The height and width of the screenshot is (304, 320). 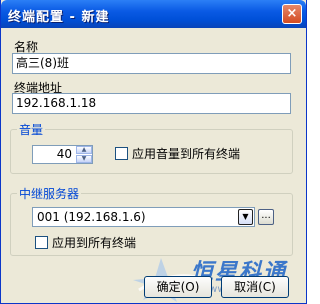 I want to click on relay-server-group-title: 中继服务器, so click(x=49, y=193).